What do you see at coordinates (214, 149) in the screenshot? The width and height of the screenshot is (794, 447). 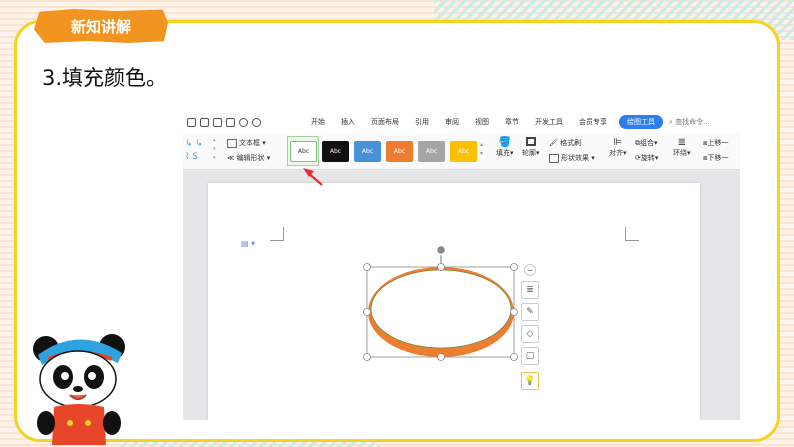 I see `shape-scroll-arrows: ▴ ▾ ▾` at bounding box center [214, 149].